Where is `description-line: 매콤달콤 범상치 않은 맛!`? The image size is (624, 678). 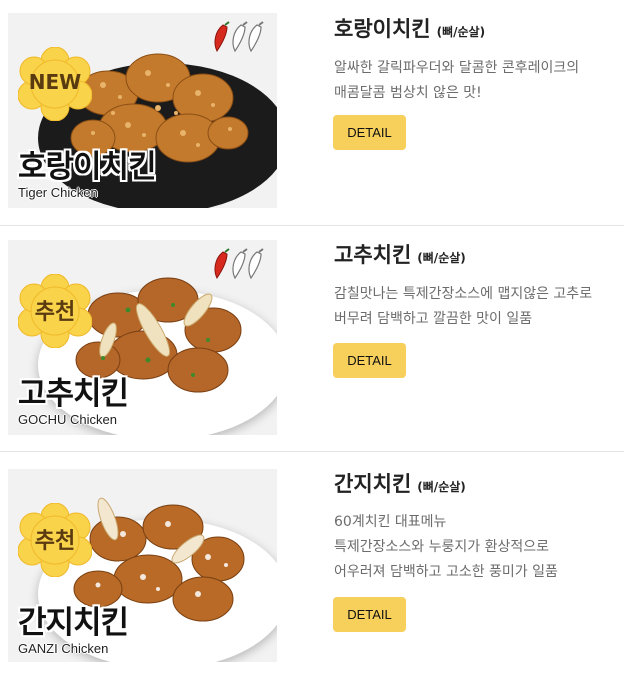 description-line: 매콤달콤 범상치 않은 맛! is located at coordinates (408, 93).